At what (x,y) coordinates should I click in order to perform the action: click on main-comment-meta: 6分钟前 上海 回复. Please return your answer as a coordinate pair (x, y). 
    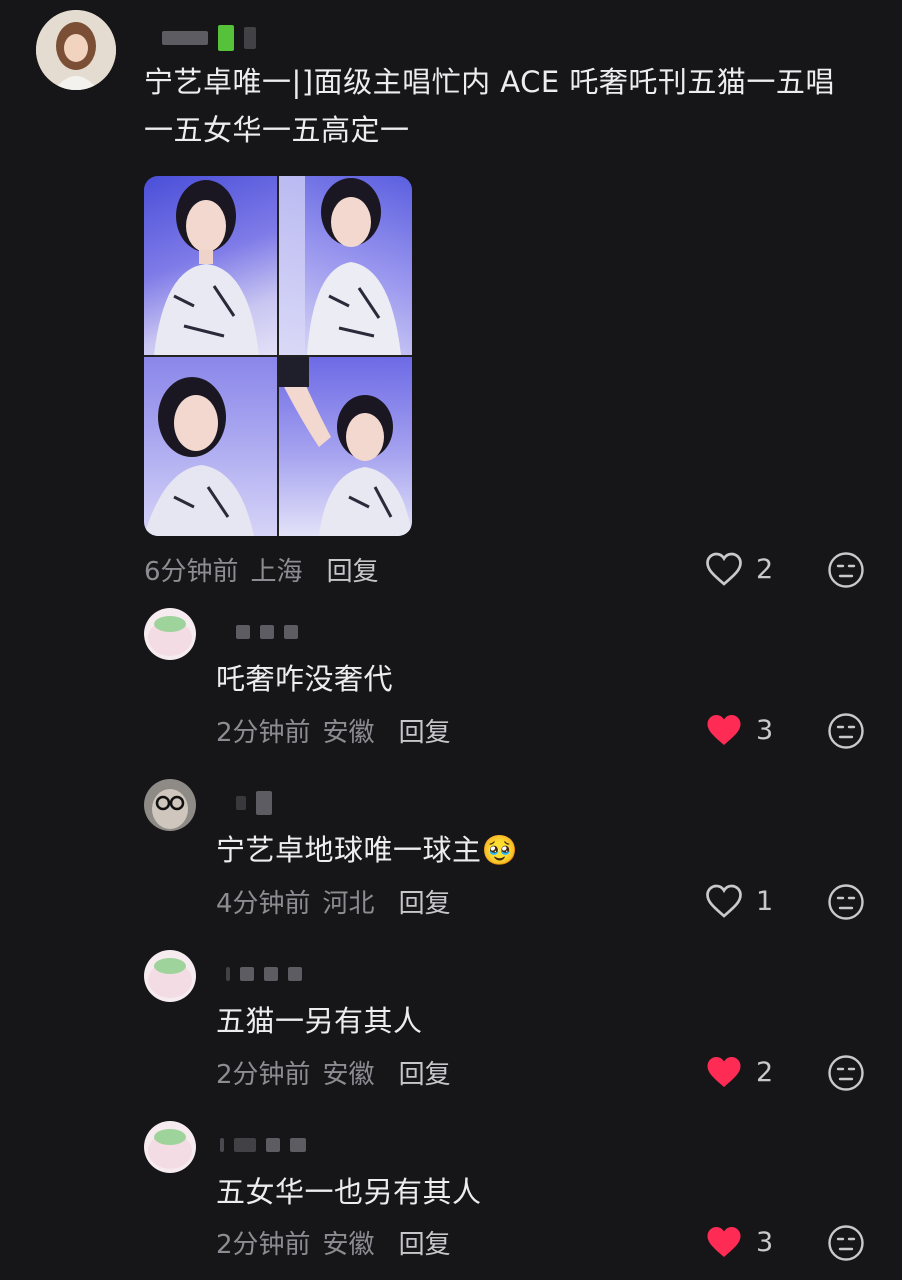
    Looking at the image, I should click on (261, 569).